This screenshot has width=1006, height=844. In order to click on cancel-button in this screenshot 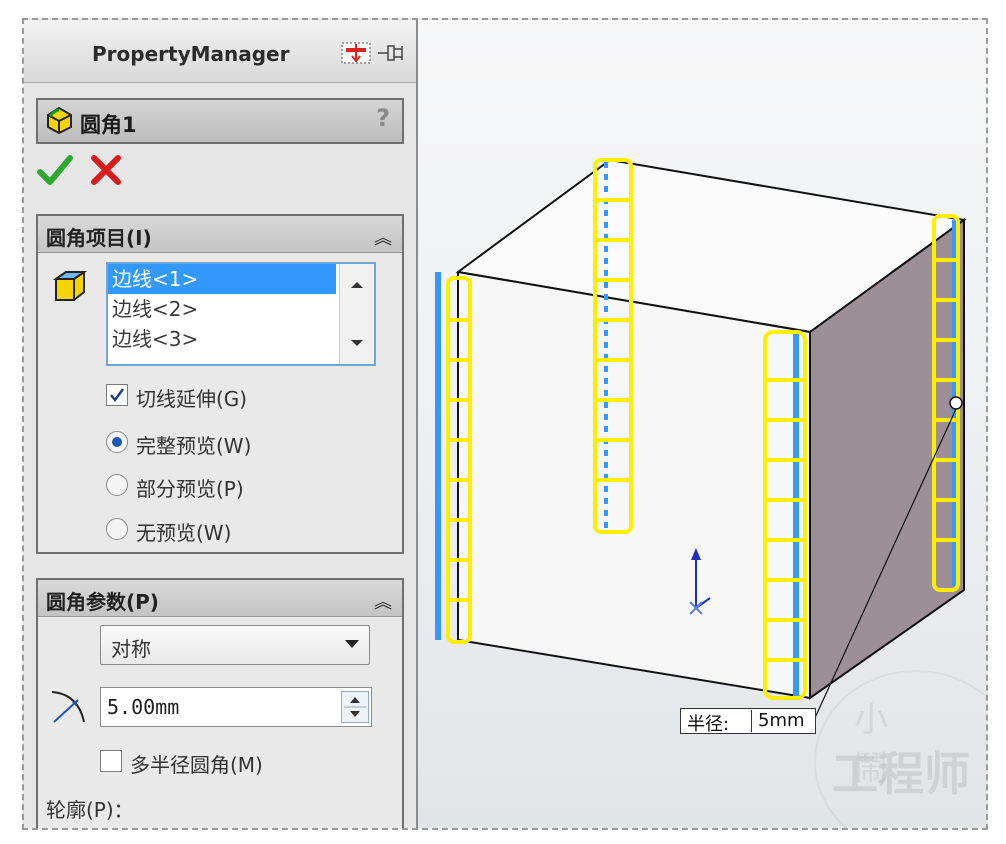, I will do `click(106, 170)`.